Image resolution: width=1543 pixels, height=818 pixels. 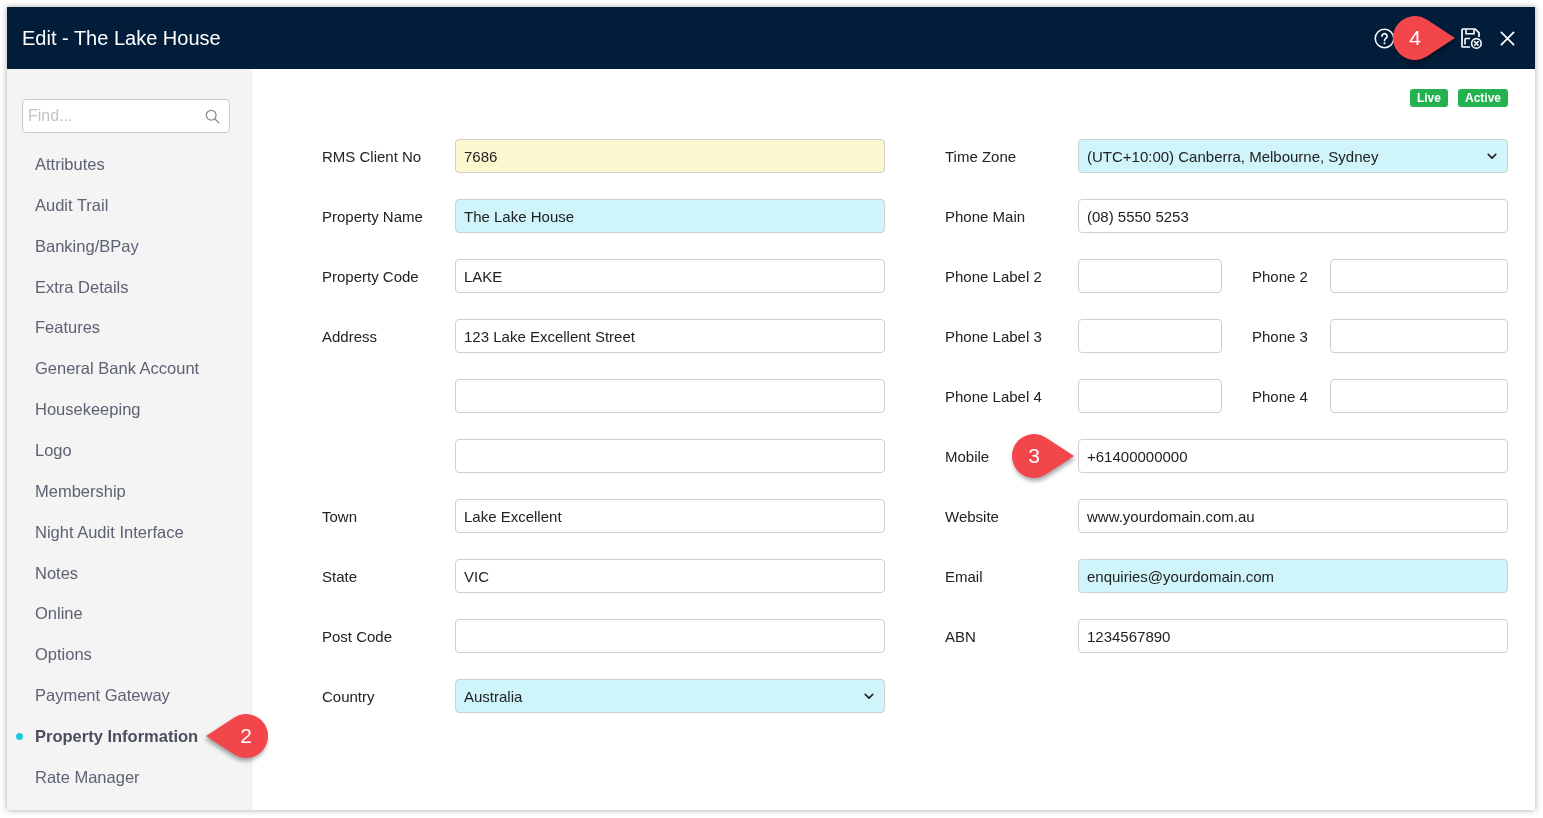 What do you see at coordinates (993, 276) in the screenshot?
I see `field-label: Phone Label 2` at bounding box center [993, 276].